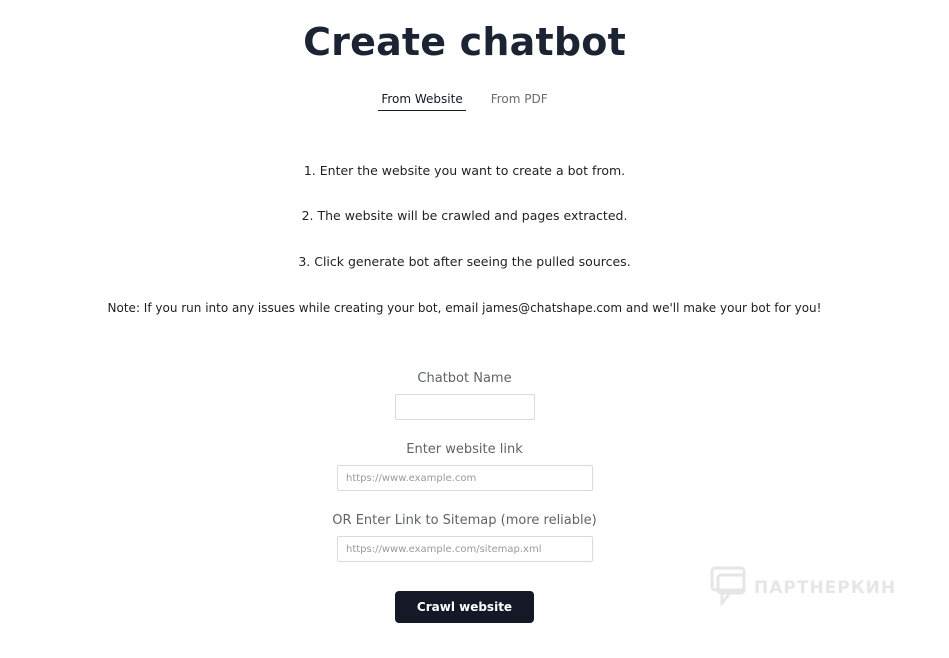 The height and width of the screenshot is (658, 949). I want to click on crawl-website-button: Crawl website, so click(464, 607).